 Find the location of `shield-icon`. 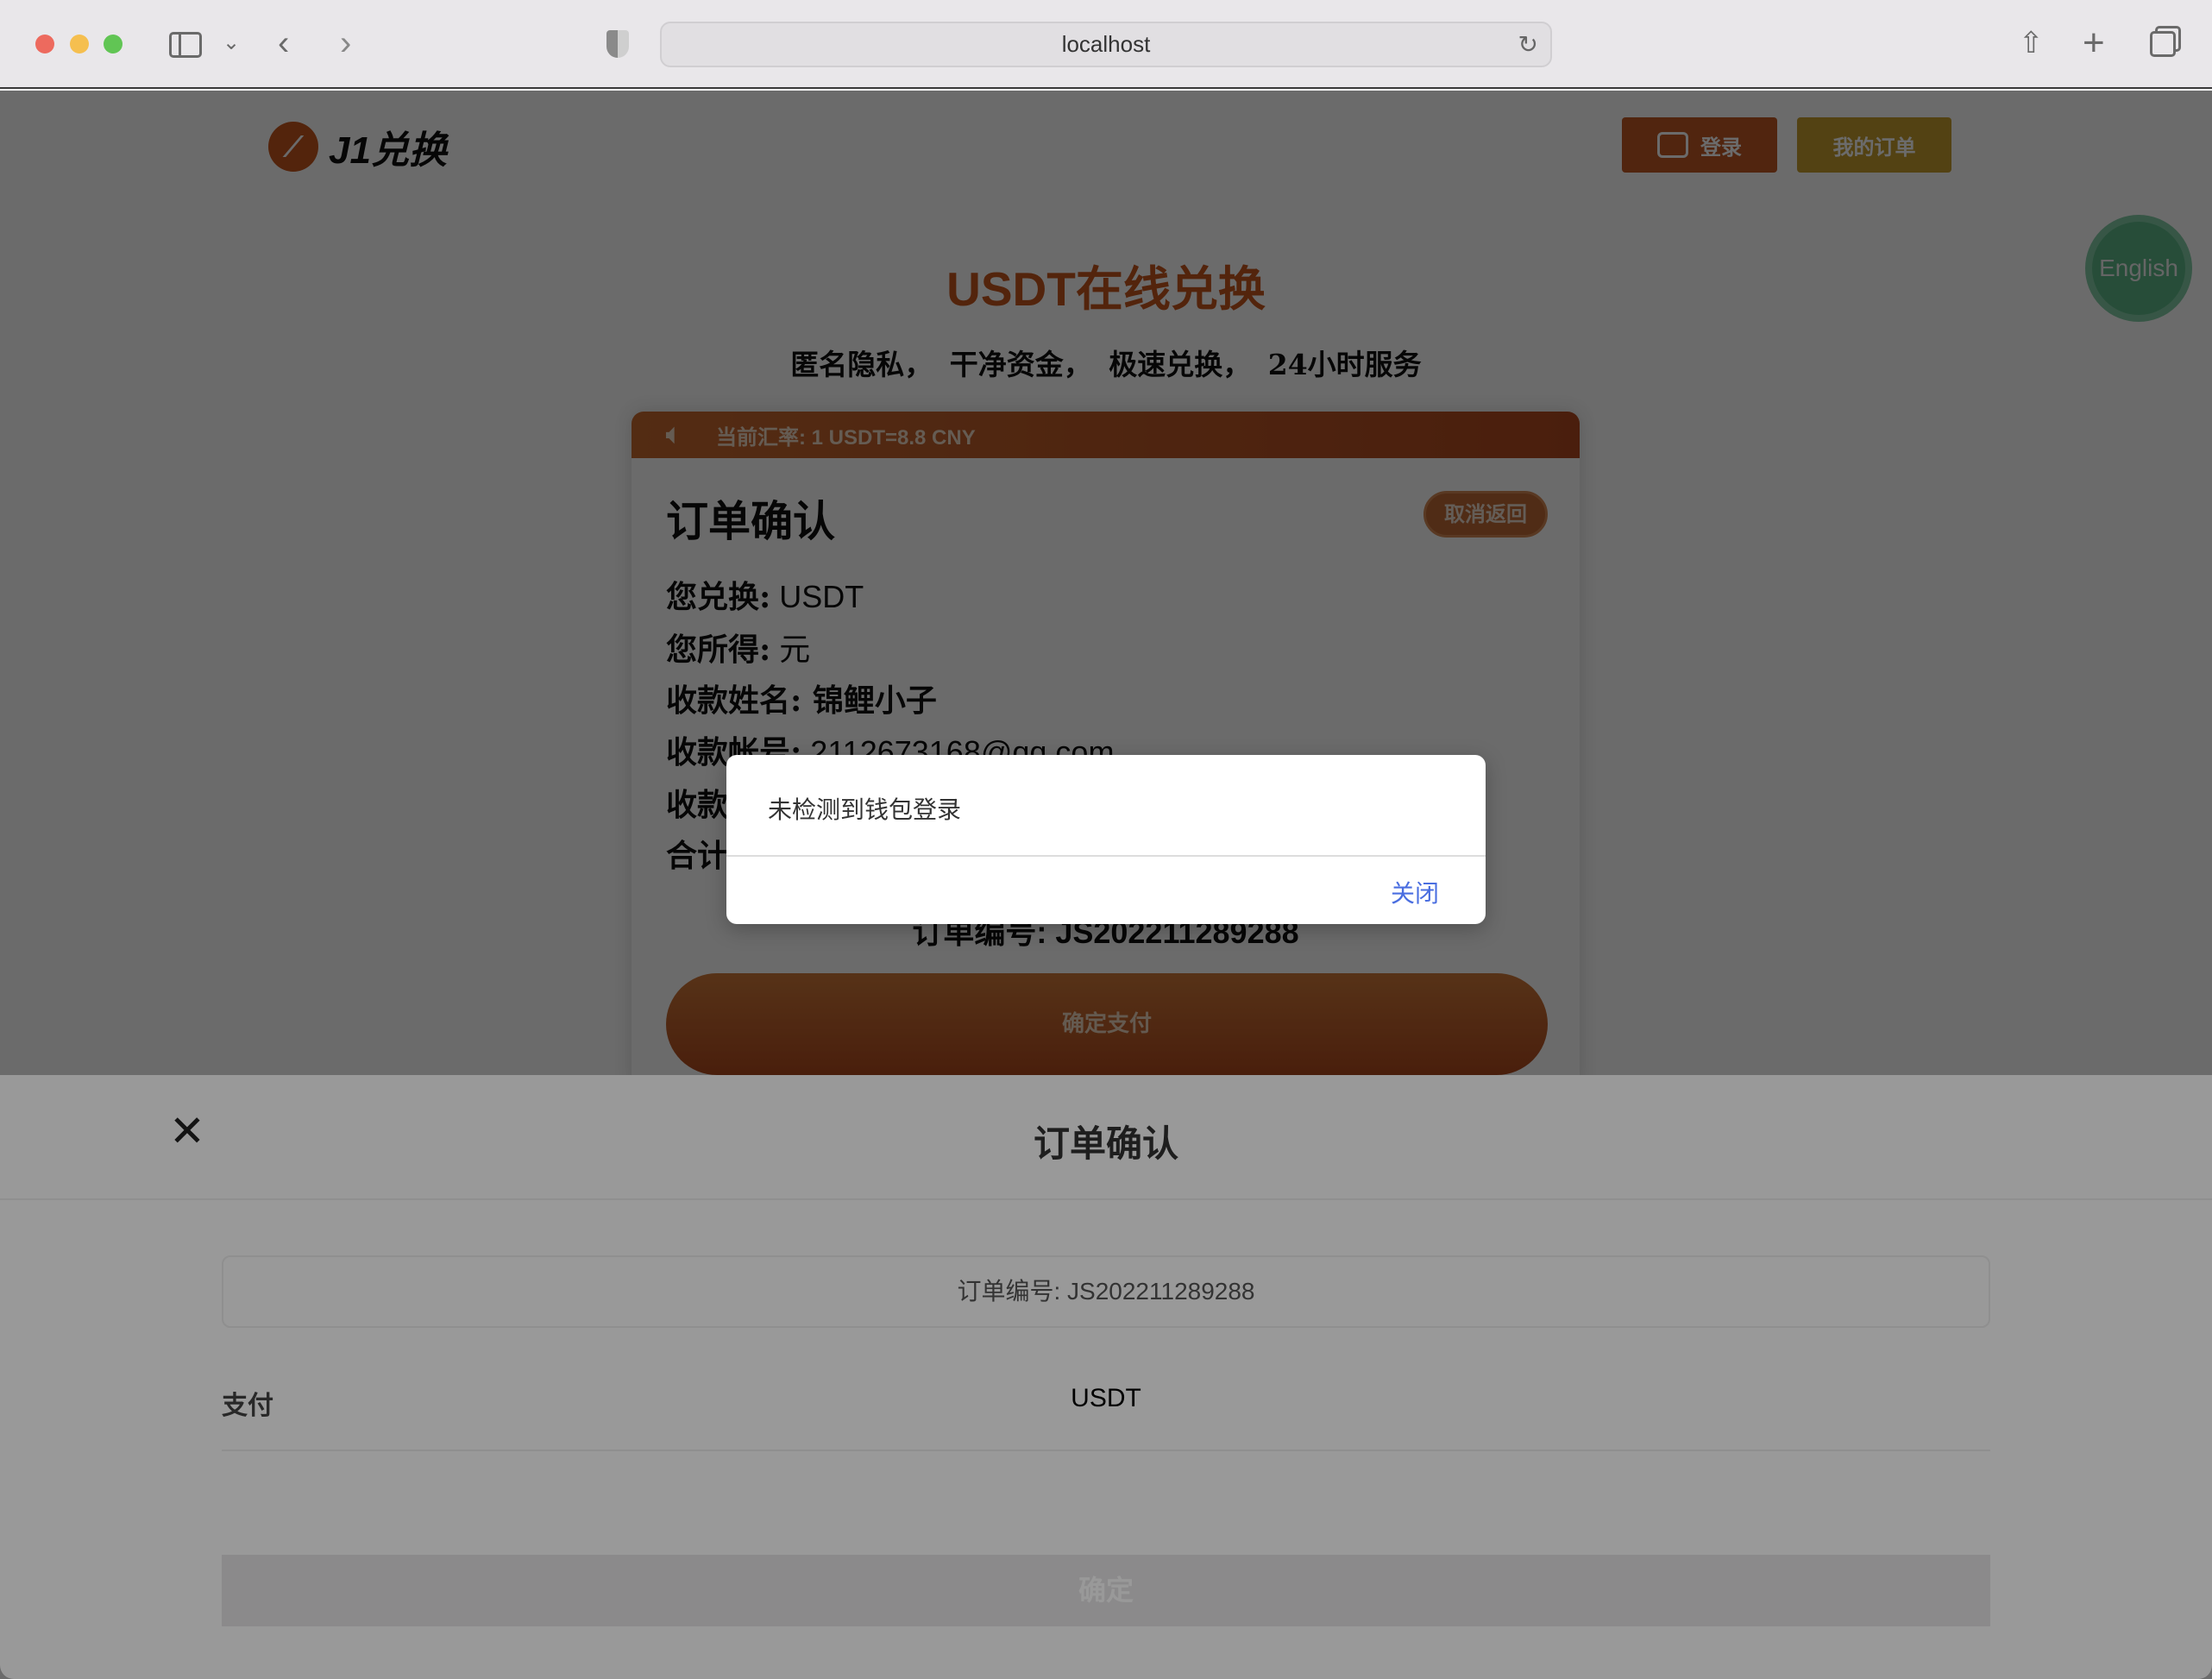

shield-icon is located at coordinates (618, 44).